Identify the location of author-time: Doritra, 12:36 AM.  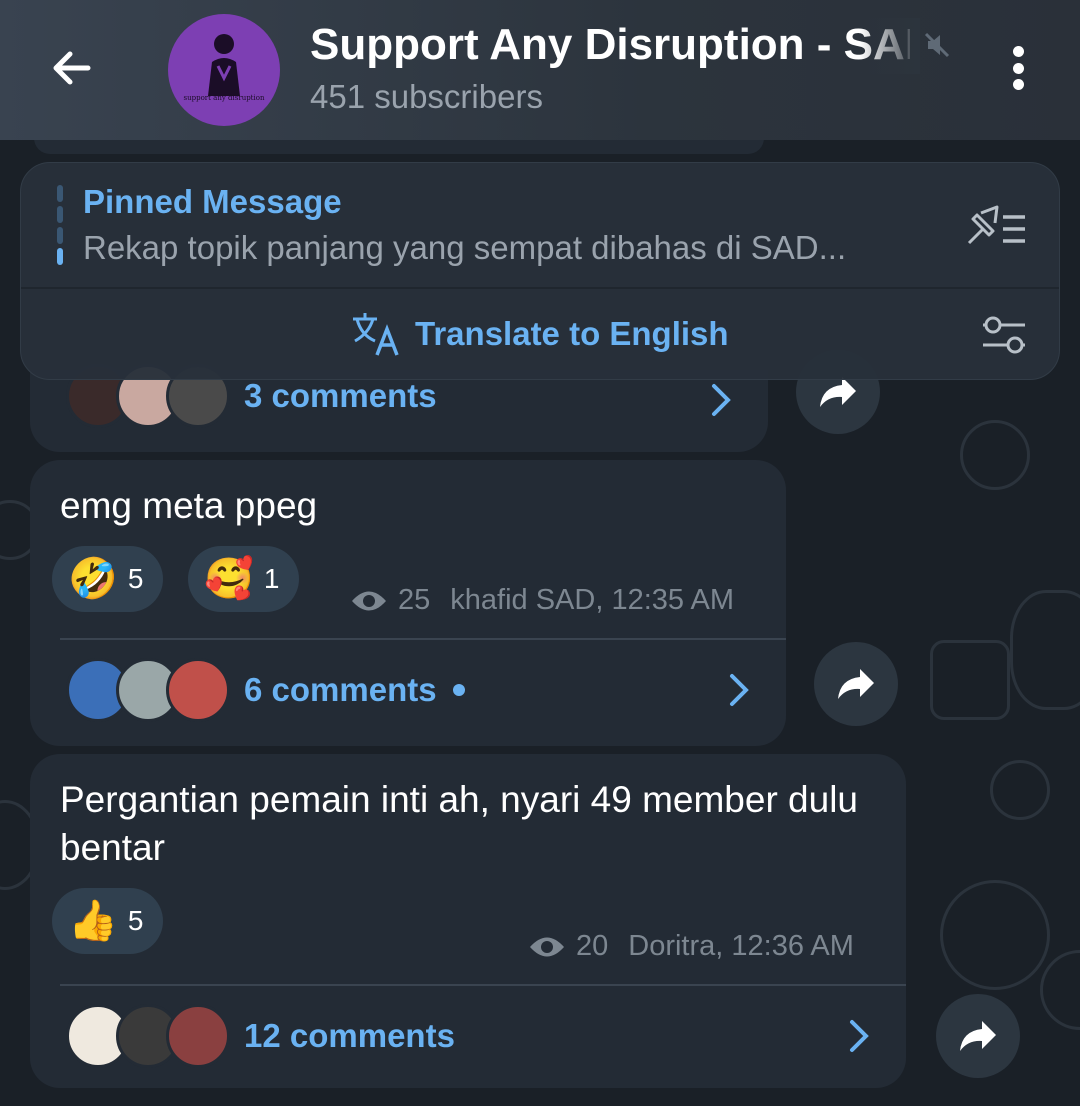
(741, 946).